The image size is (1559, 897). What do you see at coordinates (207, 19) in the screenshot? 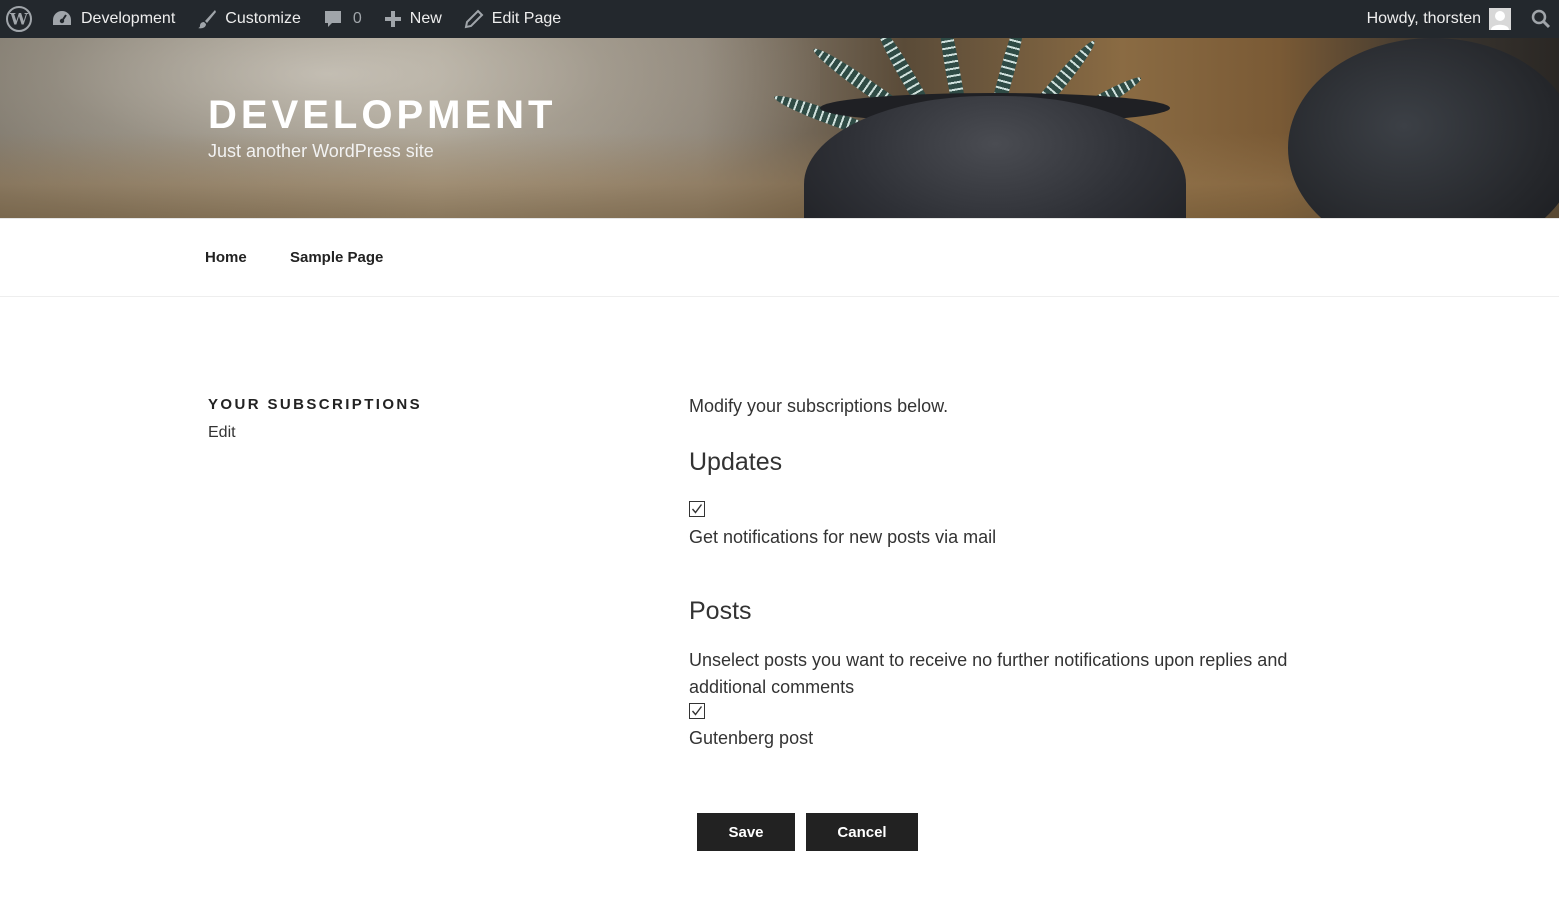
I see `paintbrush-icon` at bounding box center [207, 19].